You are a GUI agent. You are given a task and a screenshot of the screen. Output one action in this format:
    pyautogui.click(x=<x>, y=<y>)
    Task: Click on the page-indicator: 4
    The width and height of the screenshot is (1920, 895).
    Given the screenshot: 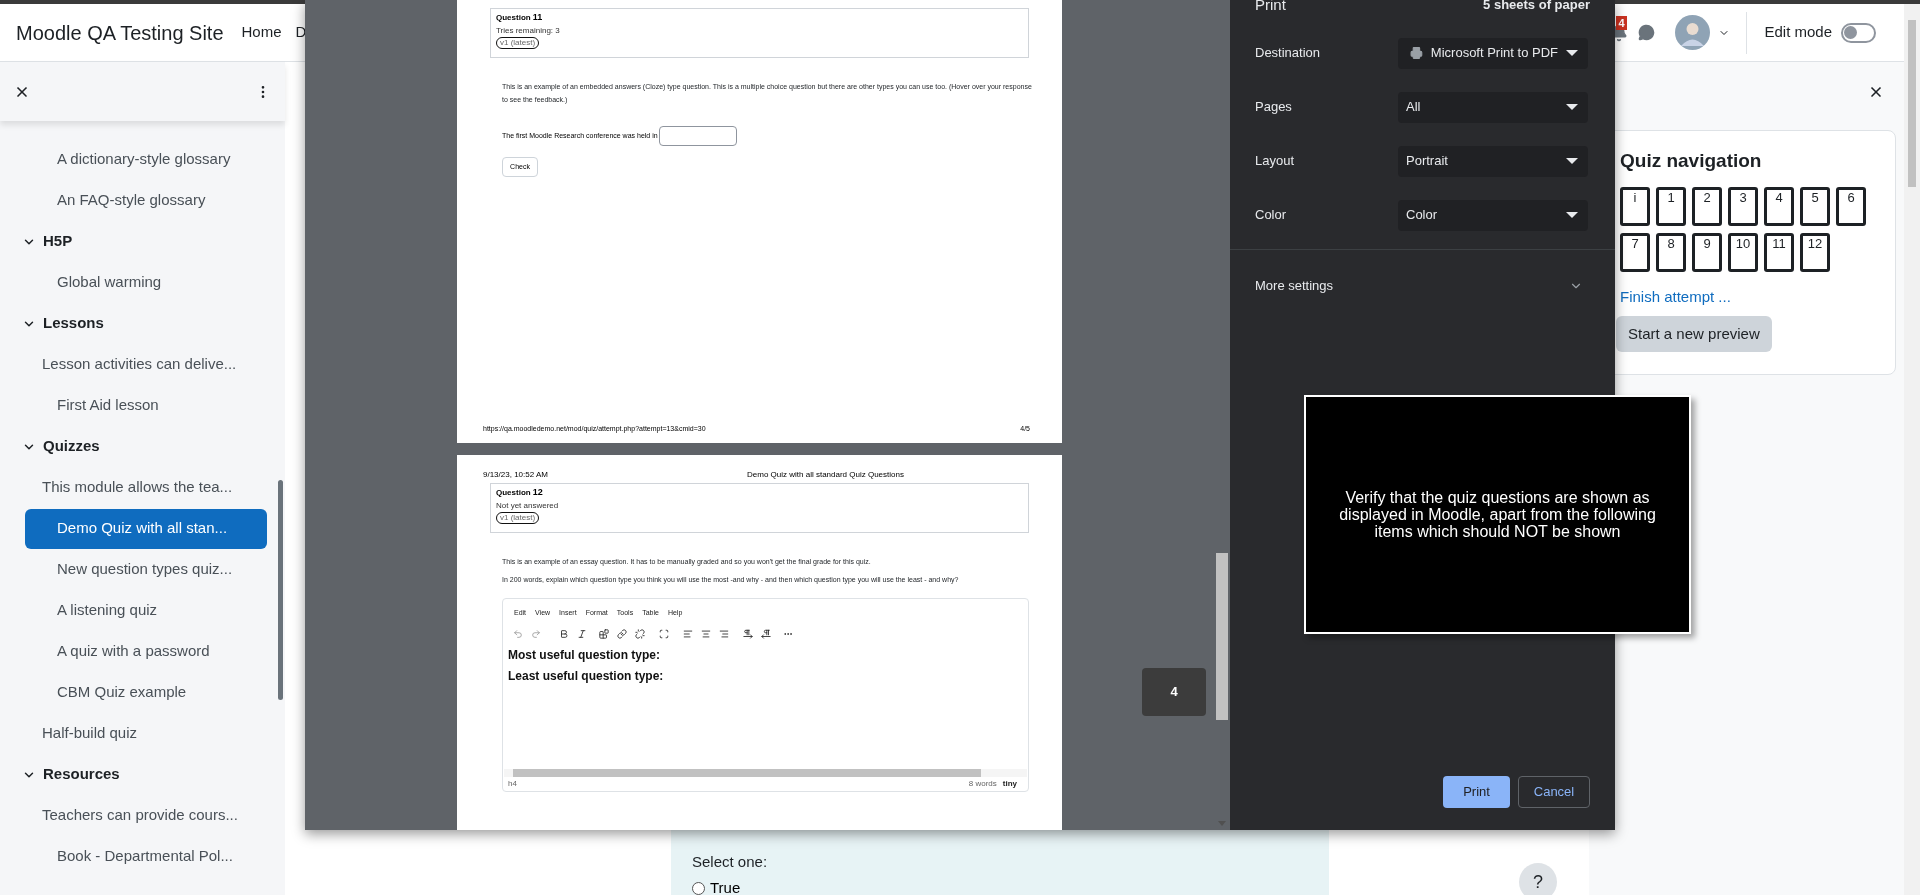 What is the action you would take?
    pyautogui.click(x=1174, y=692)
    